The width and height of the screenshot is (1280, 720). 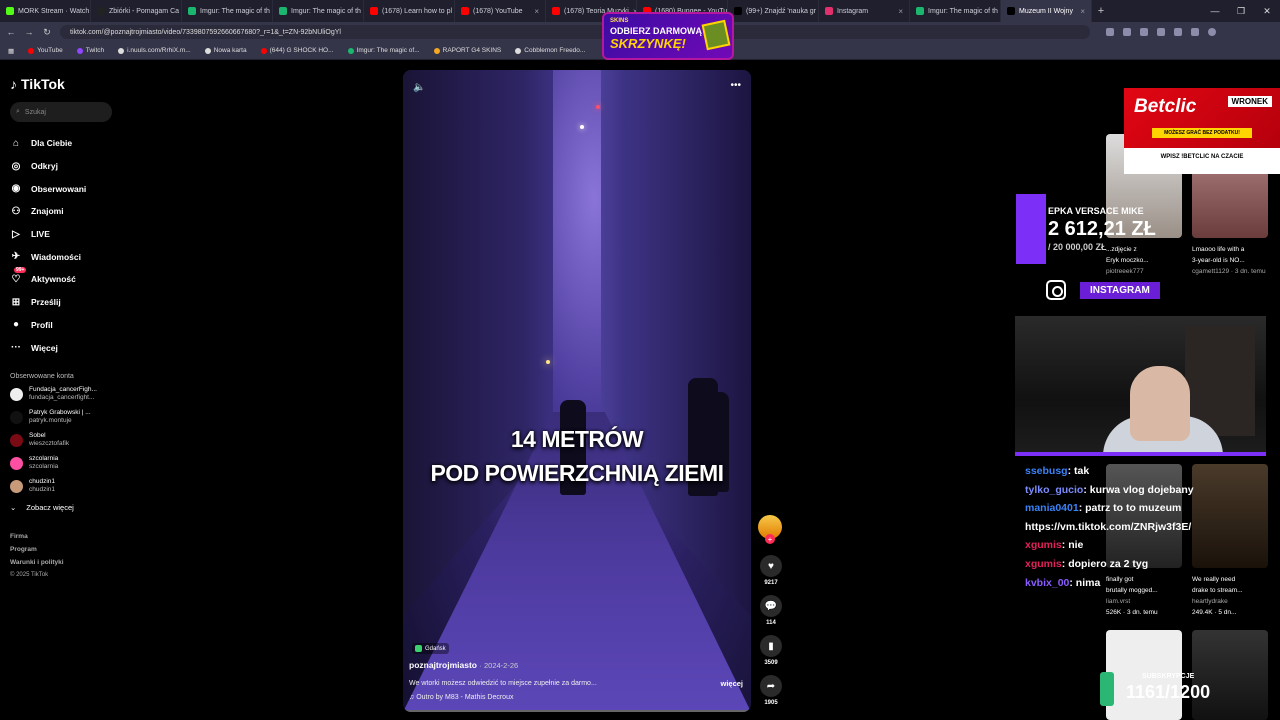 I want to click on nav-item-compass: ◎ Odkryj, so click(x=61, y=166).